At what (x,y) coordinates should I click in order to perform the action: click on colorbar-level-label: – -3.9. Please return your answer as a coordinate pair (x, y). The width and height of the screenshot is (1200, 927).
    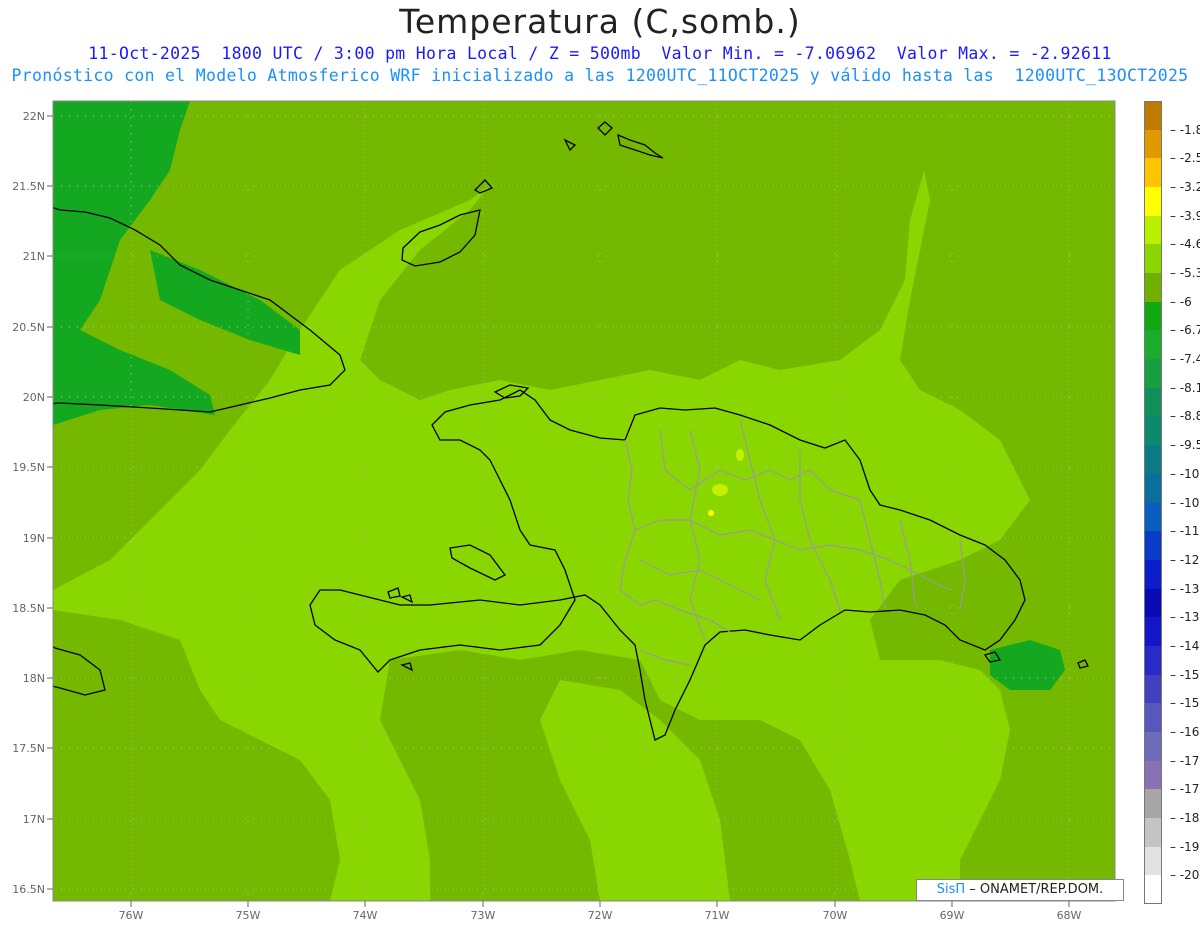
    Looking at the image, I should click on (1185, 215).